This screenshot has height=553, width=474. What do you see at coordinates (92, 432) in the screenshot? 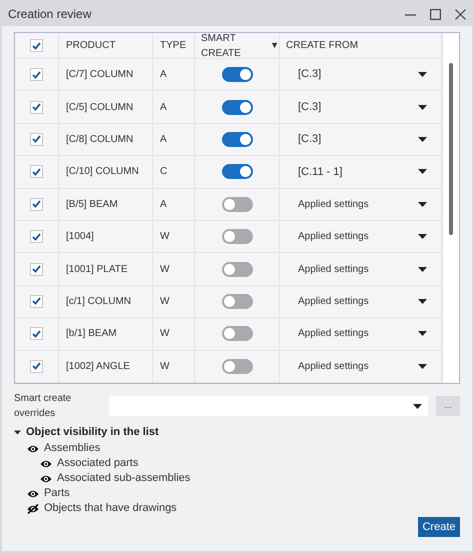
I see `section-title: Object visibility in the list` at bounding box center [92, 432].